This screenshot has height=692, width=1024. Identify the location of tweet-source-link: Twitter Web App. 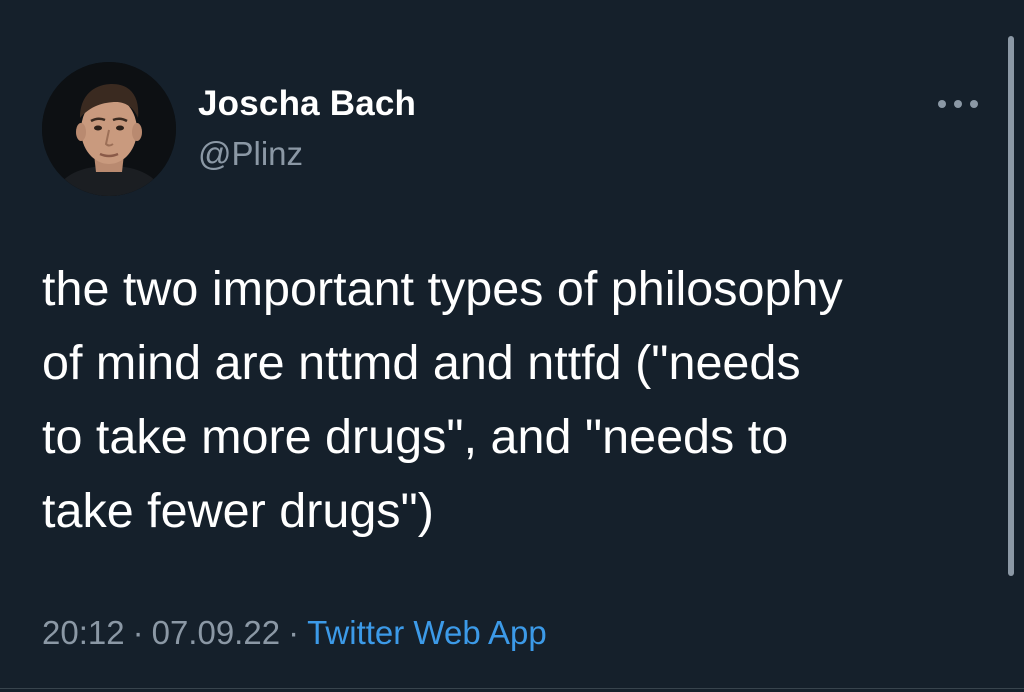
(427, 632).